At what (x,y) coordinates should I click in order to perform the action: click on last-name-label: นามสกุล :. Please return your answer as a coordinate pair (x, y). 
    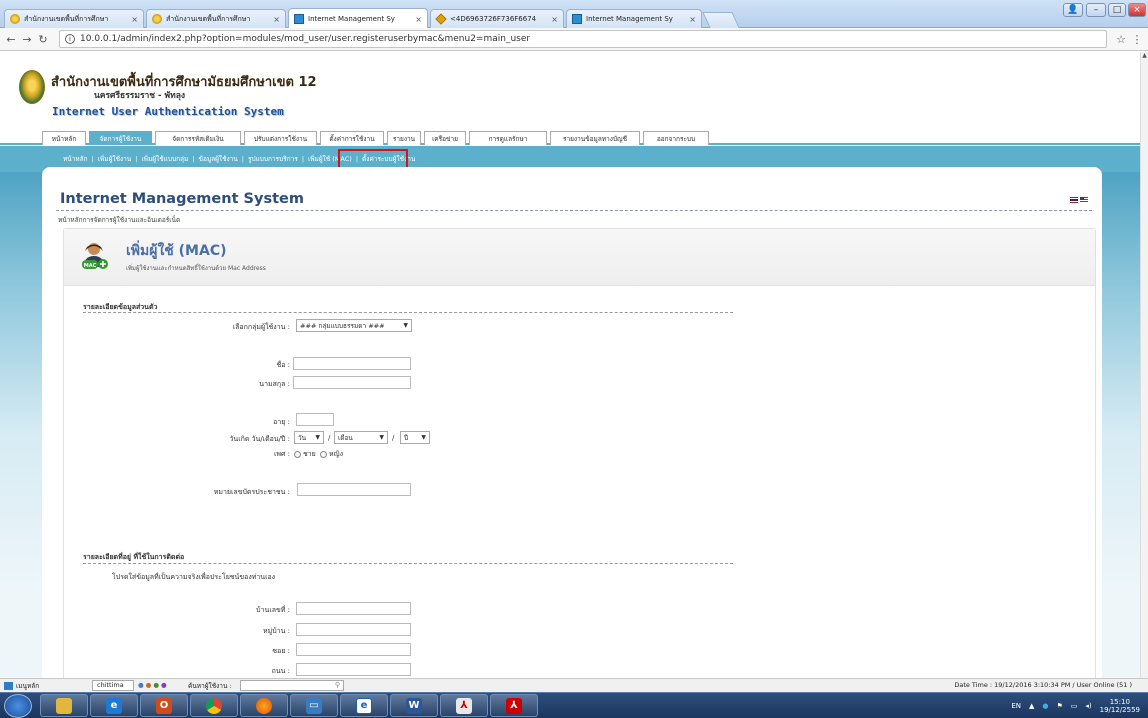
    Looking at the image, I should click on (274, 384).